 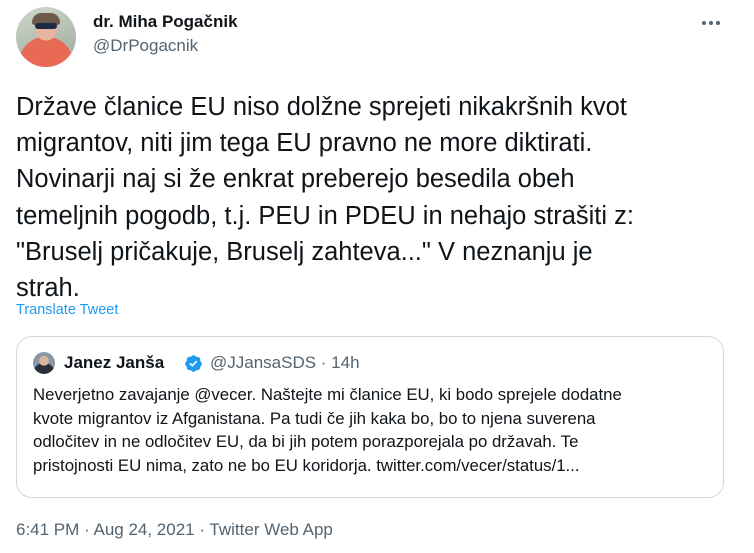 What do you see at coordinates (165, 22) in the screenshot?
I see `author-name: dr. Miha Pogačnik` at bounding box center [165, 22].